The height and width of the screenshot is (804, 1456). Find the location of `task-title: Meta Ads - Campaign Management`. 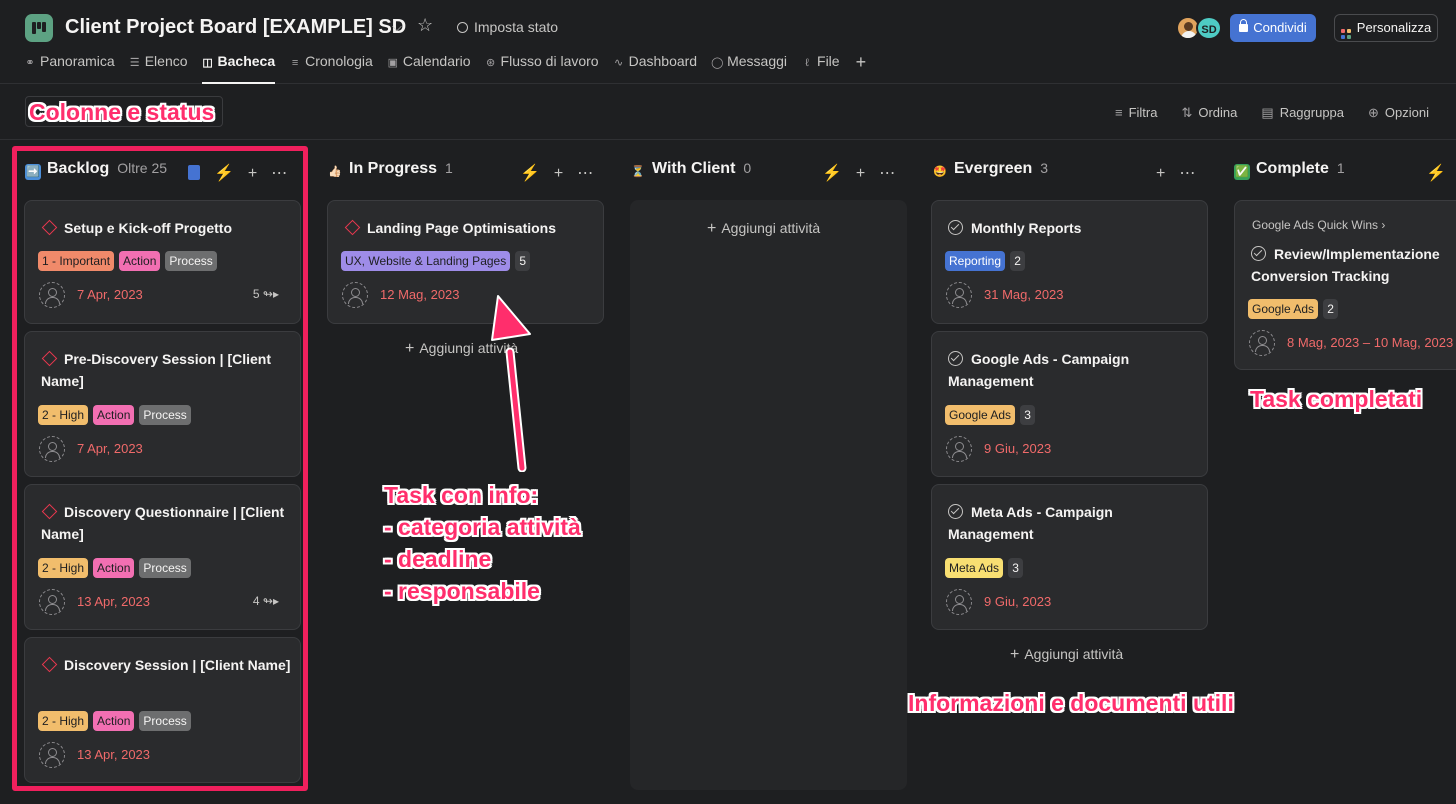

task-title: Meta Ads - Campaign Management is located at coordinates (1030, 523).